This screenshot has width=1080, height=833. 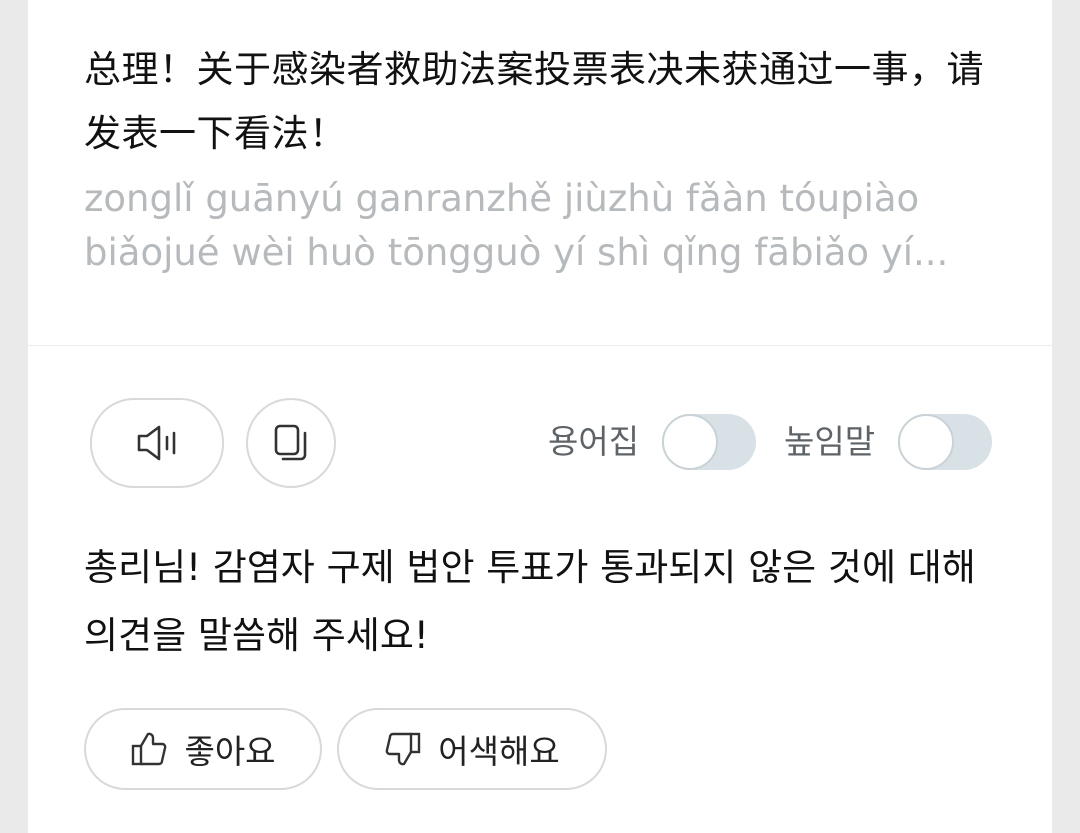 I want to click on honorific-toggle-knob, so click(x=926, y=442).